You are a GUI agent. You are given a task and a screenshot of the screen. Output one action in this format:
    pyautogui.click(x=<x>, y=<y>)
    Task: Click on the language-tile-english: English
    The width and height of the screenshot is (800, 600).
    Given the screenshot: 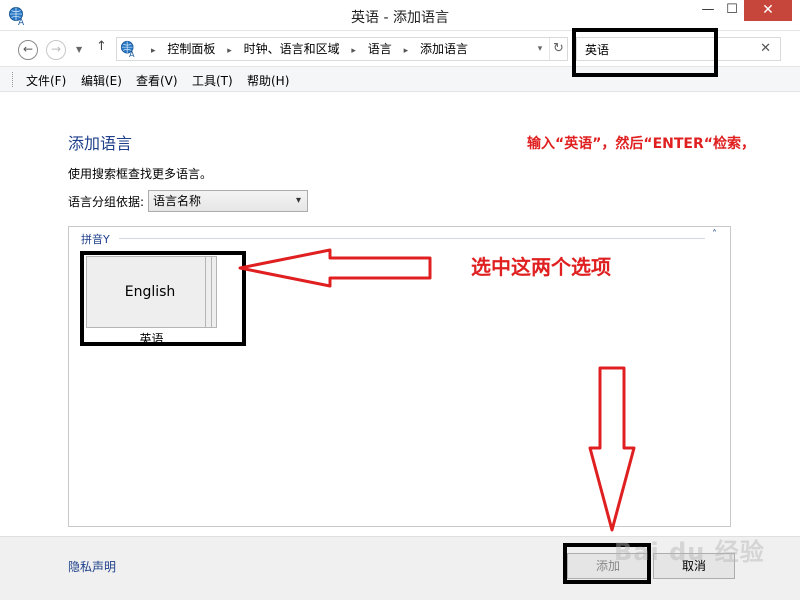 What is the action you would take?
    pyautogui.click(x=151, y=292)
    